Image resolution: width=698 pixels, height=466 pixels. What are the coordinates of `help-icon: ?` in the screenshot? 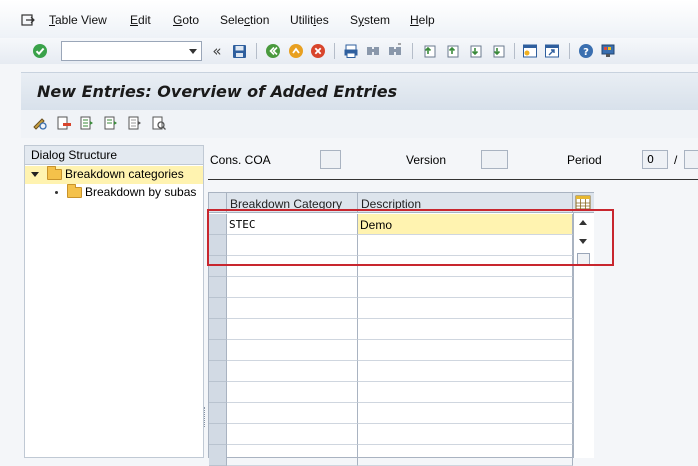 It's located at (586, 51).